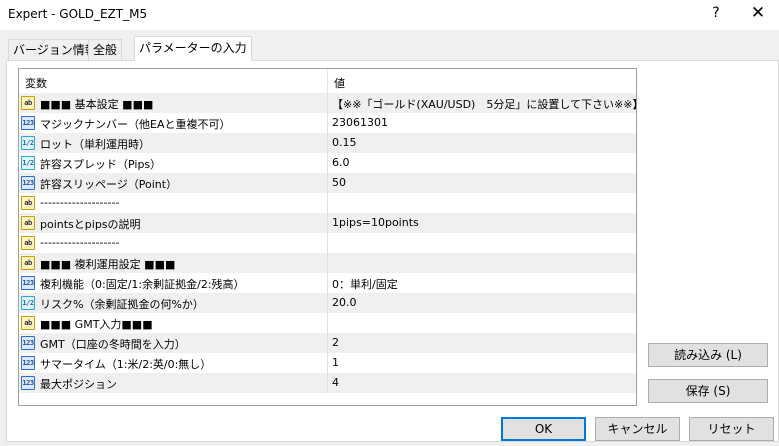 This screenshot has width=779, height=446. Describe the element at coordinates (105, 50) in the screenshot. I see `tab-general: 全般` at that location.